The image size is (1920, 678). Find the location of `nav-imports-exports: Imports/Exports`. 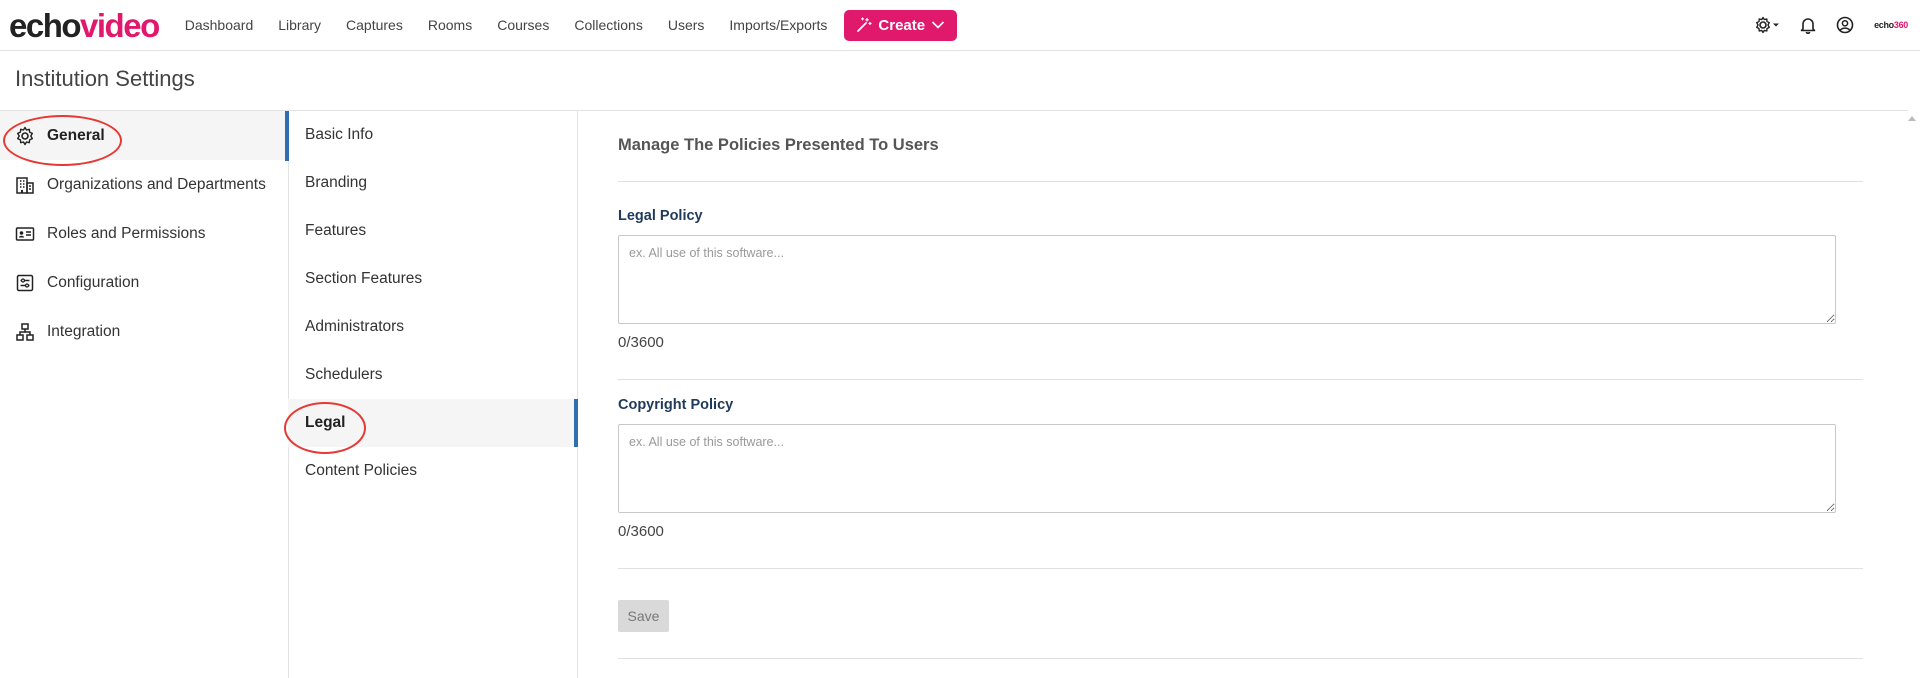

nav-imports-exports: Imports/Exports is located at coordinates (778, 25).